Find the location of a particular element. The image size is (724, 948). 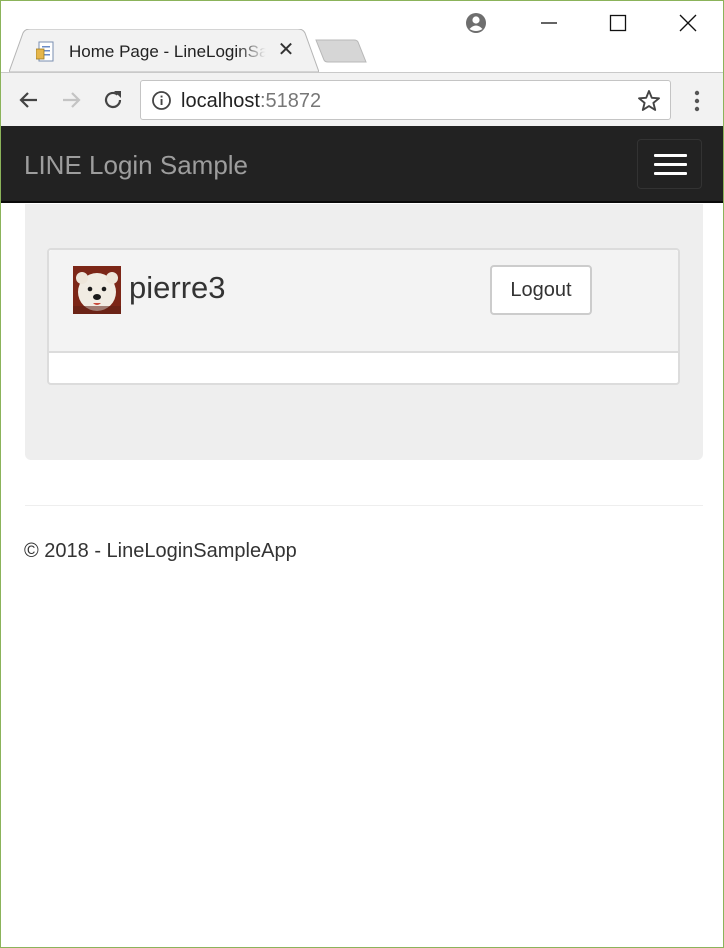

back-icon is located at coordinates (28, 100).